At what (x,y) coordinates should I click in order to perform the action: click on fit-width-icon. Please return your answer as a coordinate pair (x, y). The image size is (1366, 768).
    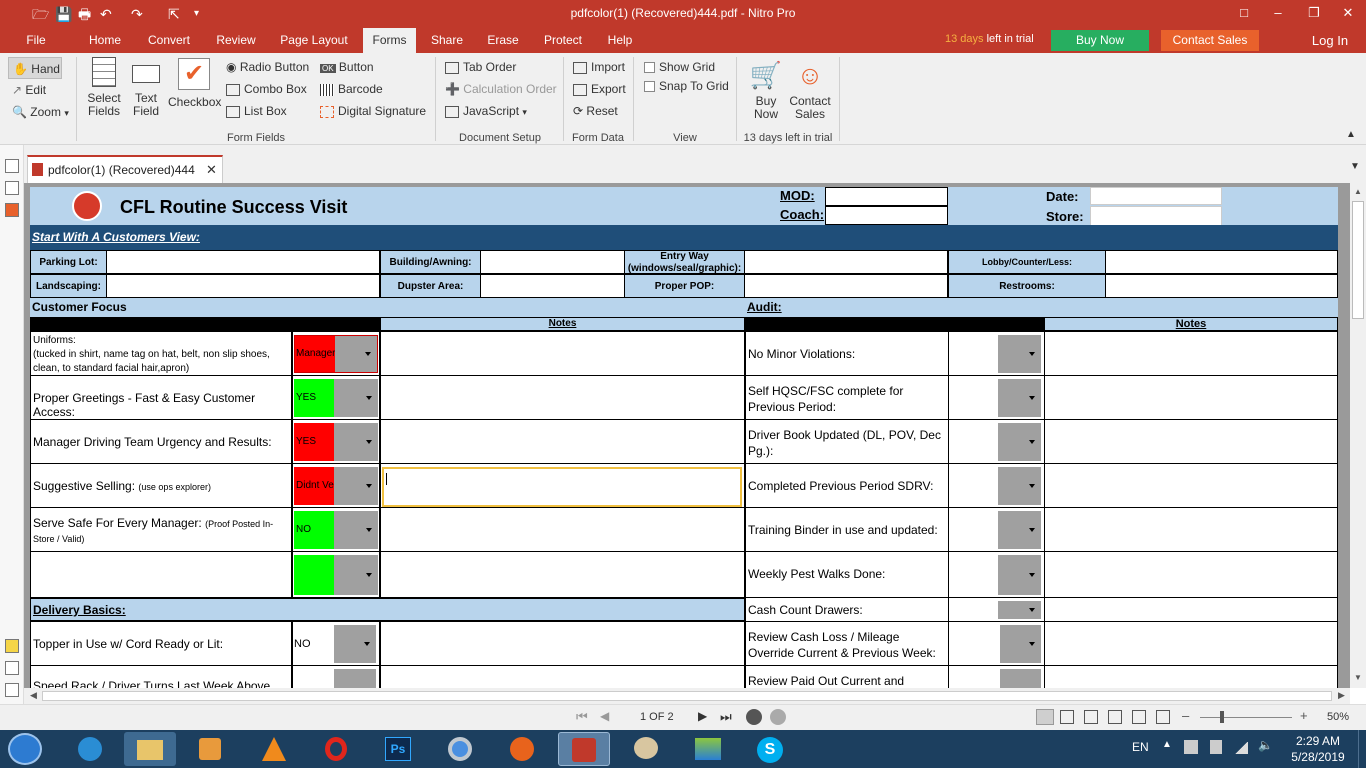
    Looking at the image, I should click on (1139, 717).